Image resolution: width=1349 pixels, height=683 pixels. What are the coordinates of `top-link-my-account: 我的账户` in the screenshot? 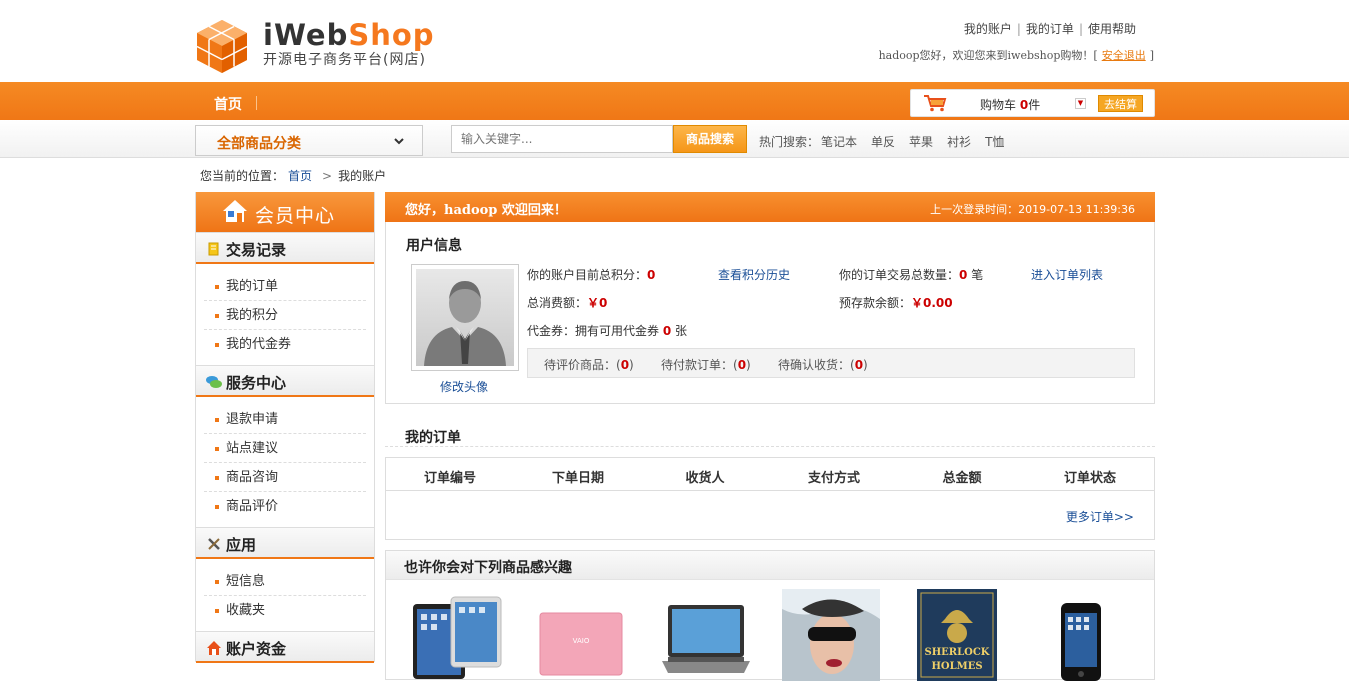 It's located at (988, 29).